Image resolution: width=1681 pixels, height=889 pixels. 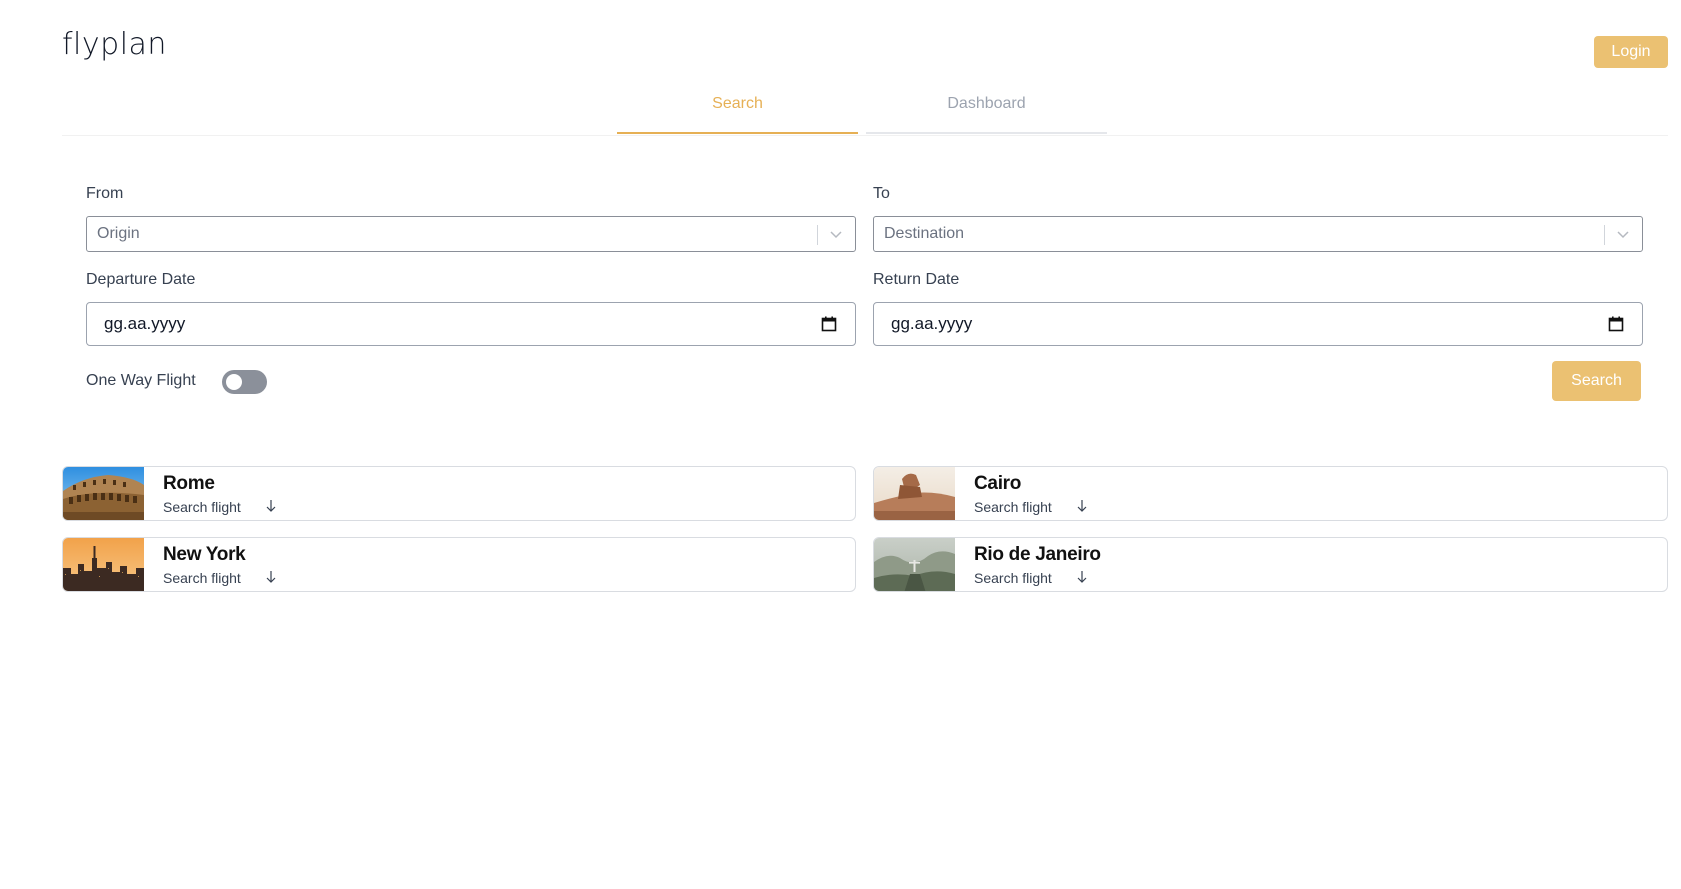 I want to click on toggle-knob, so click(x=234, y=382).